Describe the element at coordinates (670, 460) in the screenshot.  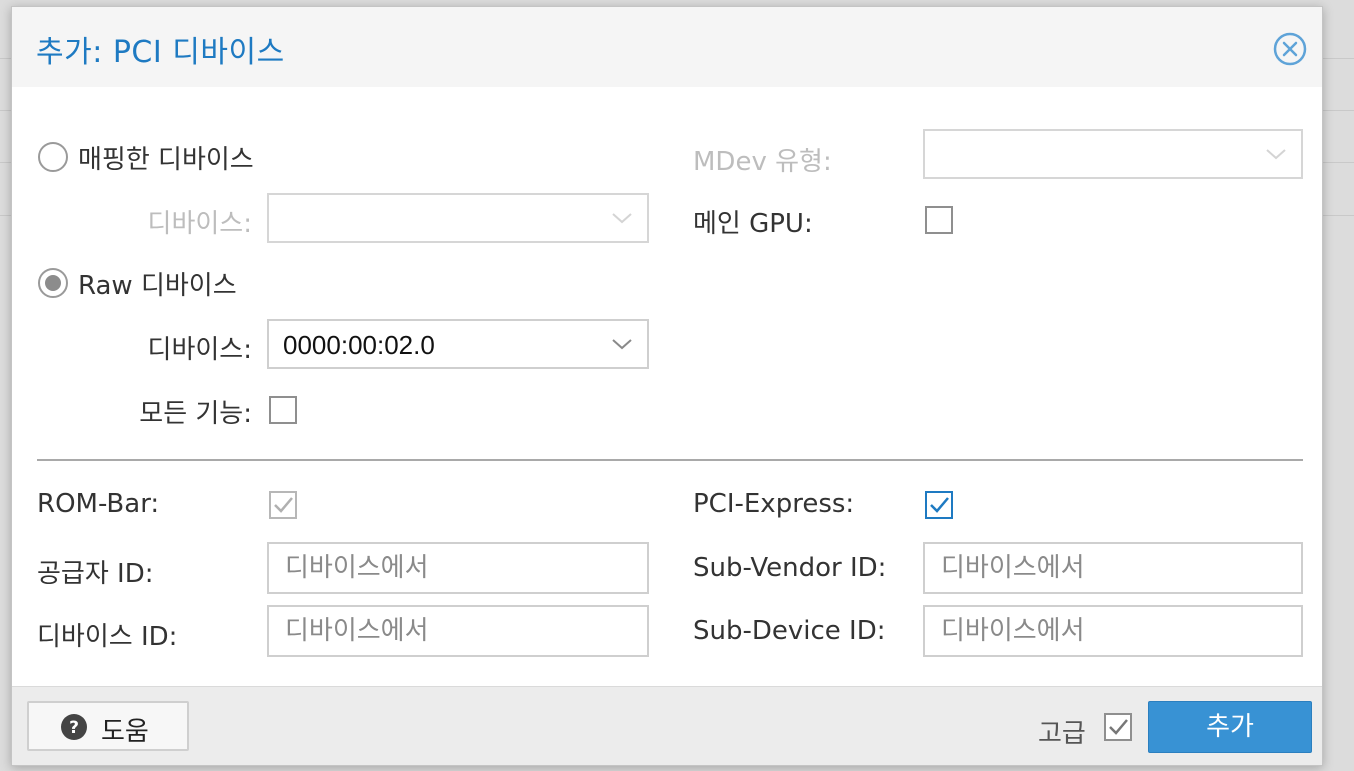
I see `section-divider` at that location.